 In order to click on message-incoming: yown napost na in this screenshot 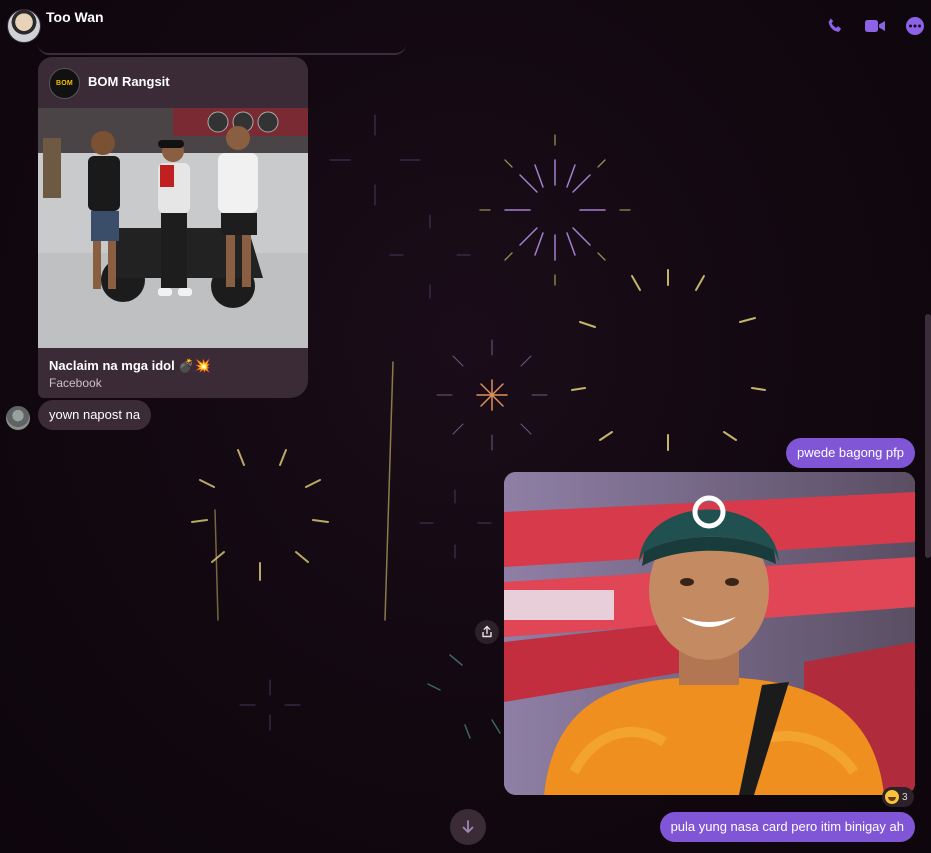, I will do `click(95, 415)`.